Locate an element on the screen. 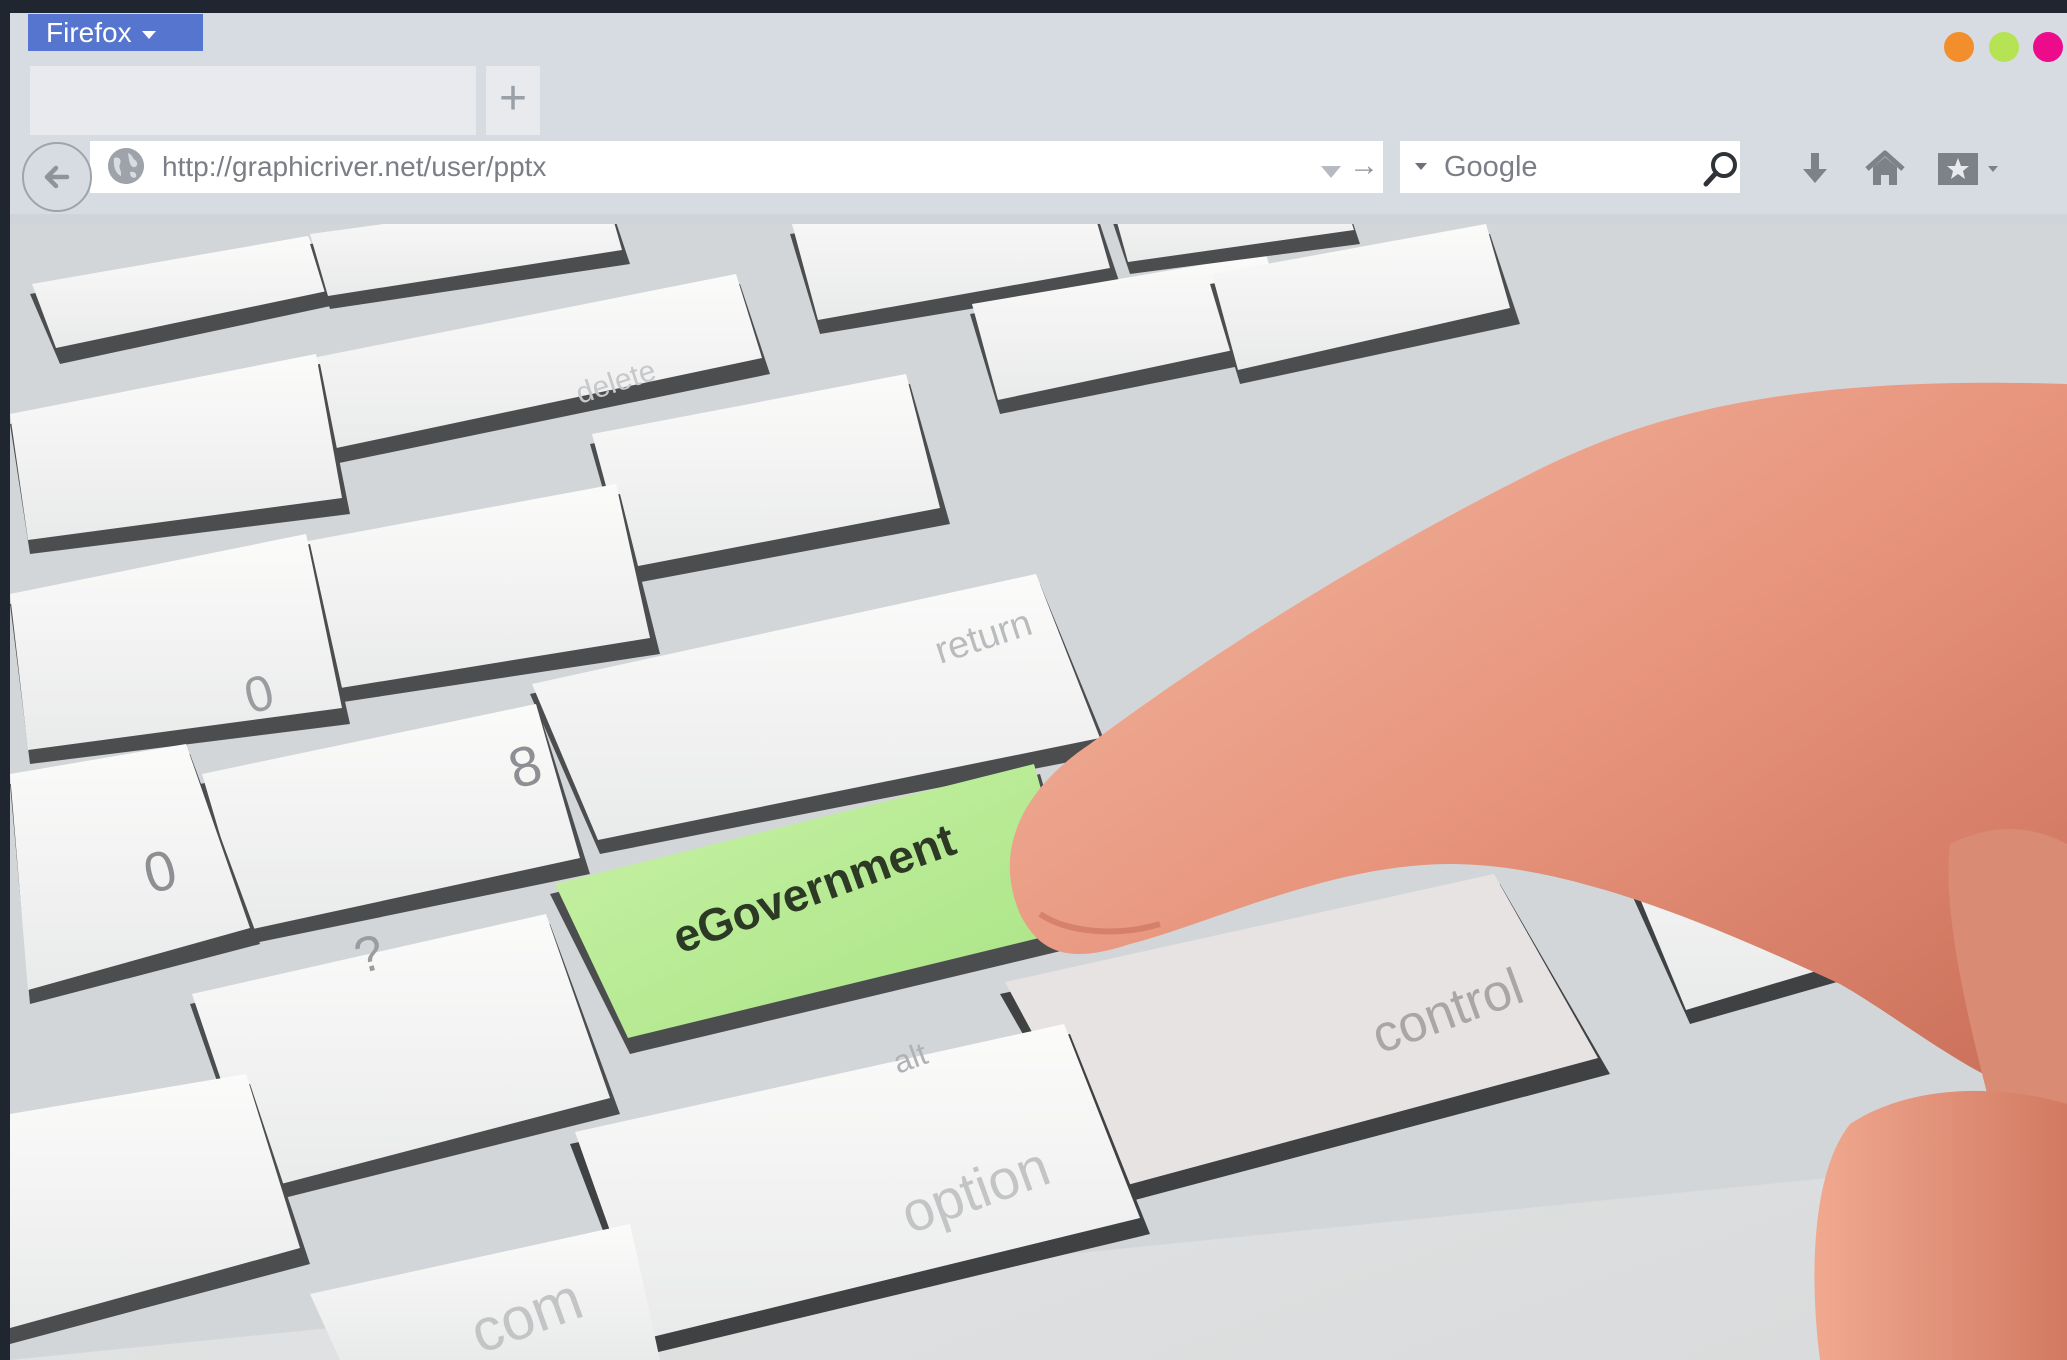  download-icon is located at coordinates (1815, 169).